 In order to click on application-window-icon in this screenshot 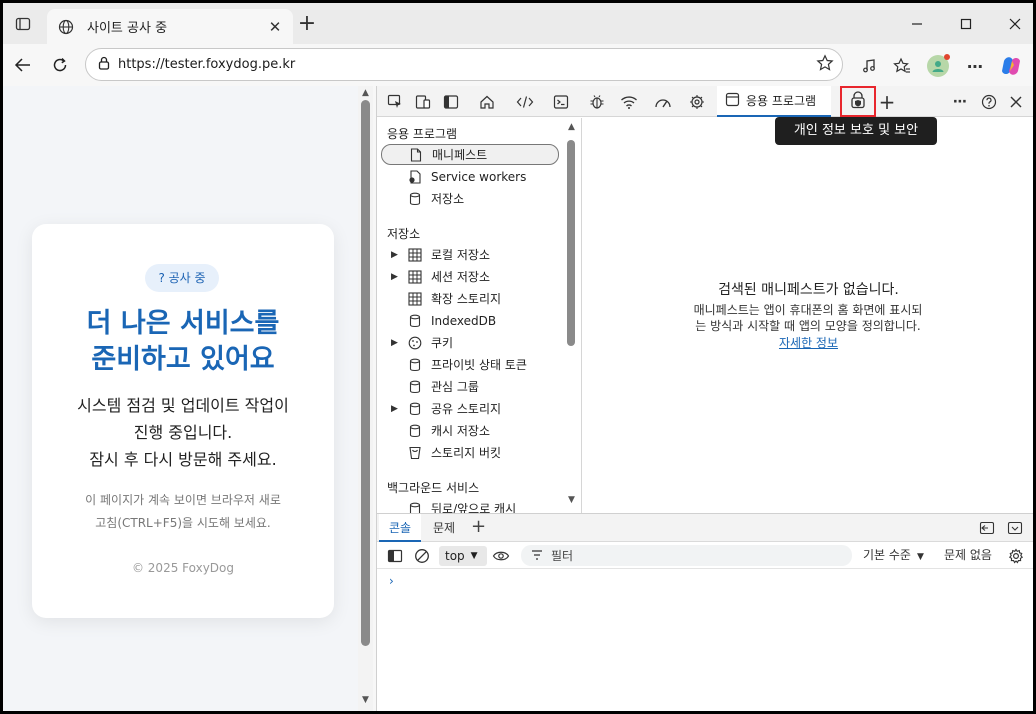, I will do `click(732, 101)`.